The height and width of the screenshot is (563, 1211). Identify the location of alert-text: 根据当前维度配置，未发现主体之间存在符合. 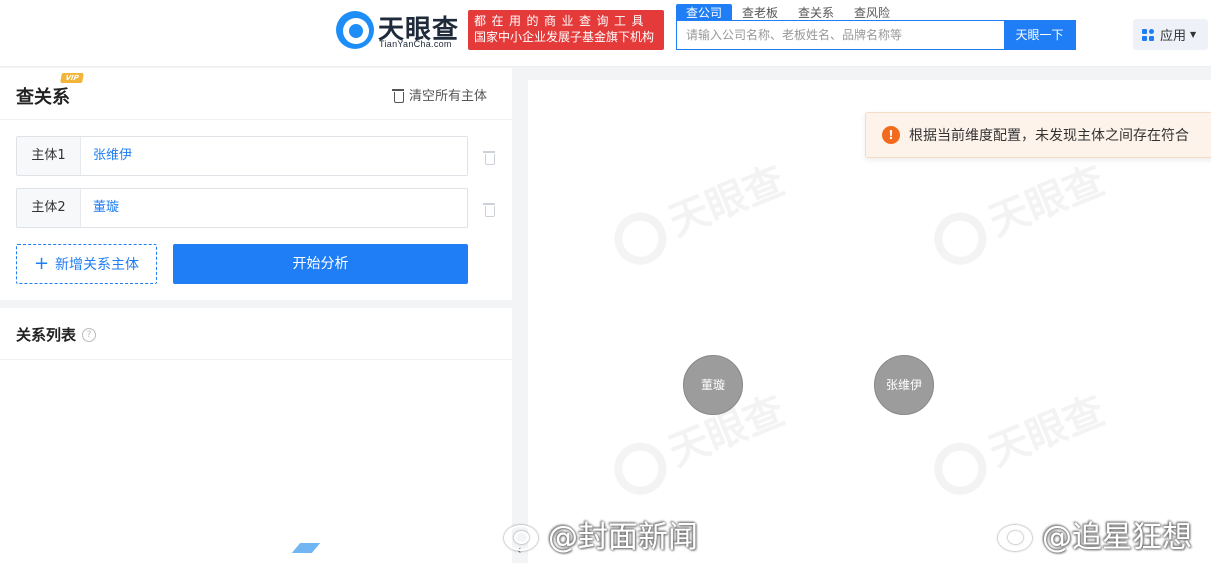
(1049, 136).